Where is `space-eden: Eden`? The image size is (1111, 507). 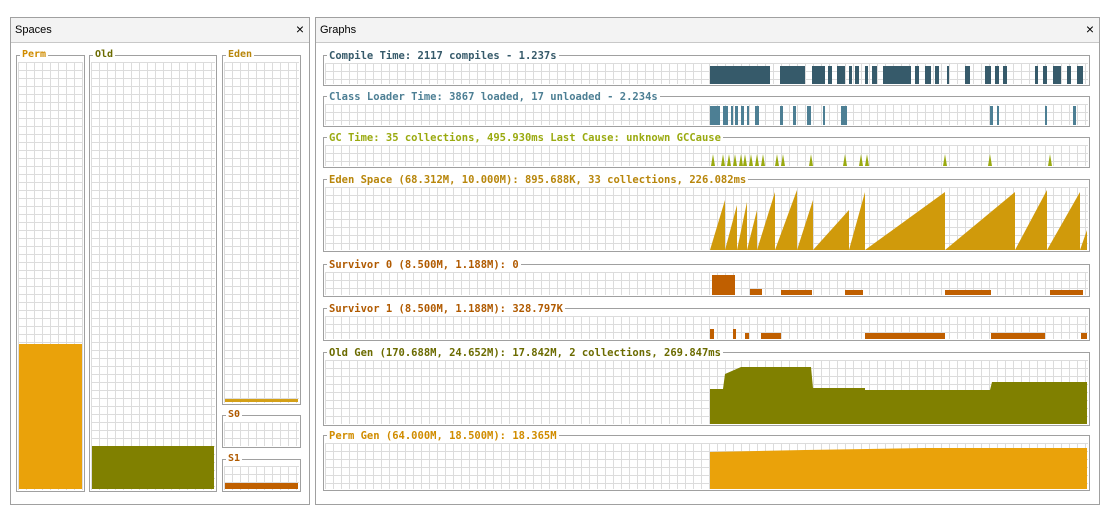
space-eden: Eden is located at coordinates (261, 226).